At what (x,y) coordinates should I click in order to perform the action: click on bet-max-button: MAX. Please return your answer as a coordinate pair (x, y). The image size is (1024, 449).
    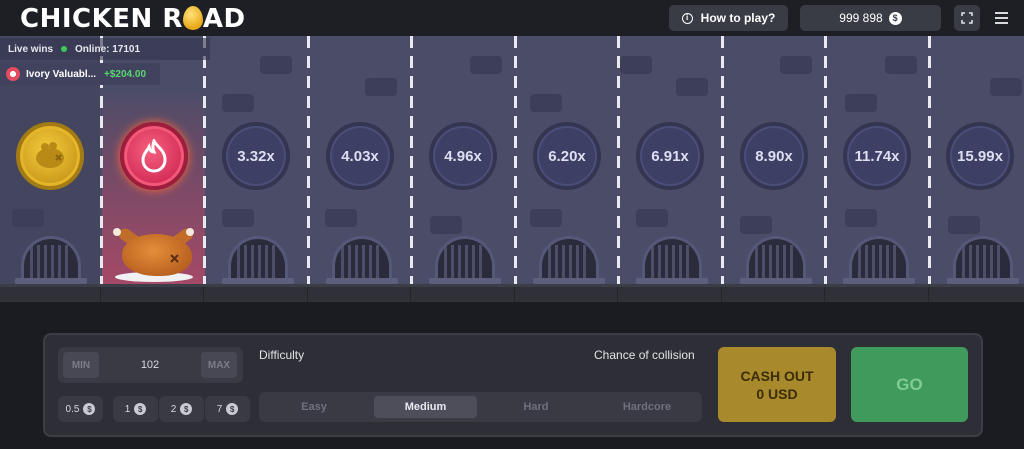
    Looking at the image, I should click on (219, 365).